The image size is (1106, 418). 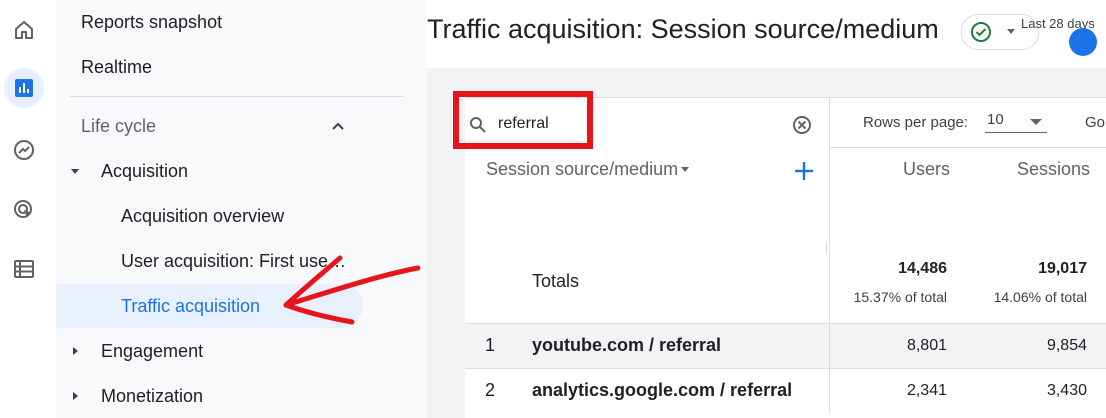 What do you see at coordinates (916, 122) in the screenshot?
I see `rows-per-page-label: Rows per page:` at bounding box center [916, 122].